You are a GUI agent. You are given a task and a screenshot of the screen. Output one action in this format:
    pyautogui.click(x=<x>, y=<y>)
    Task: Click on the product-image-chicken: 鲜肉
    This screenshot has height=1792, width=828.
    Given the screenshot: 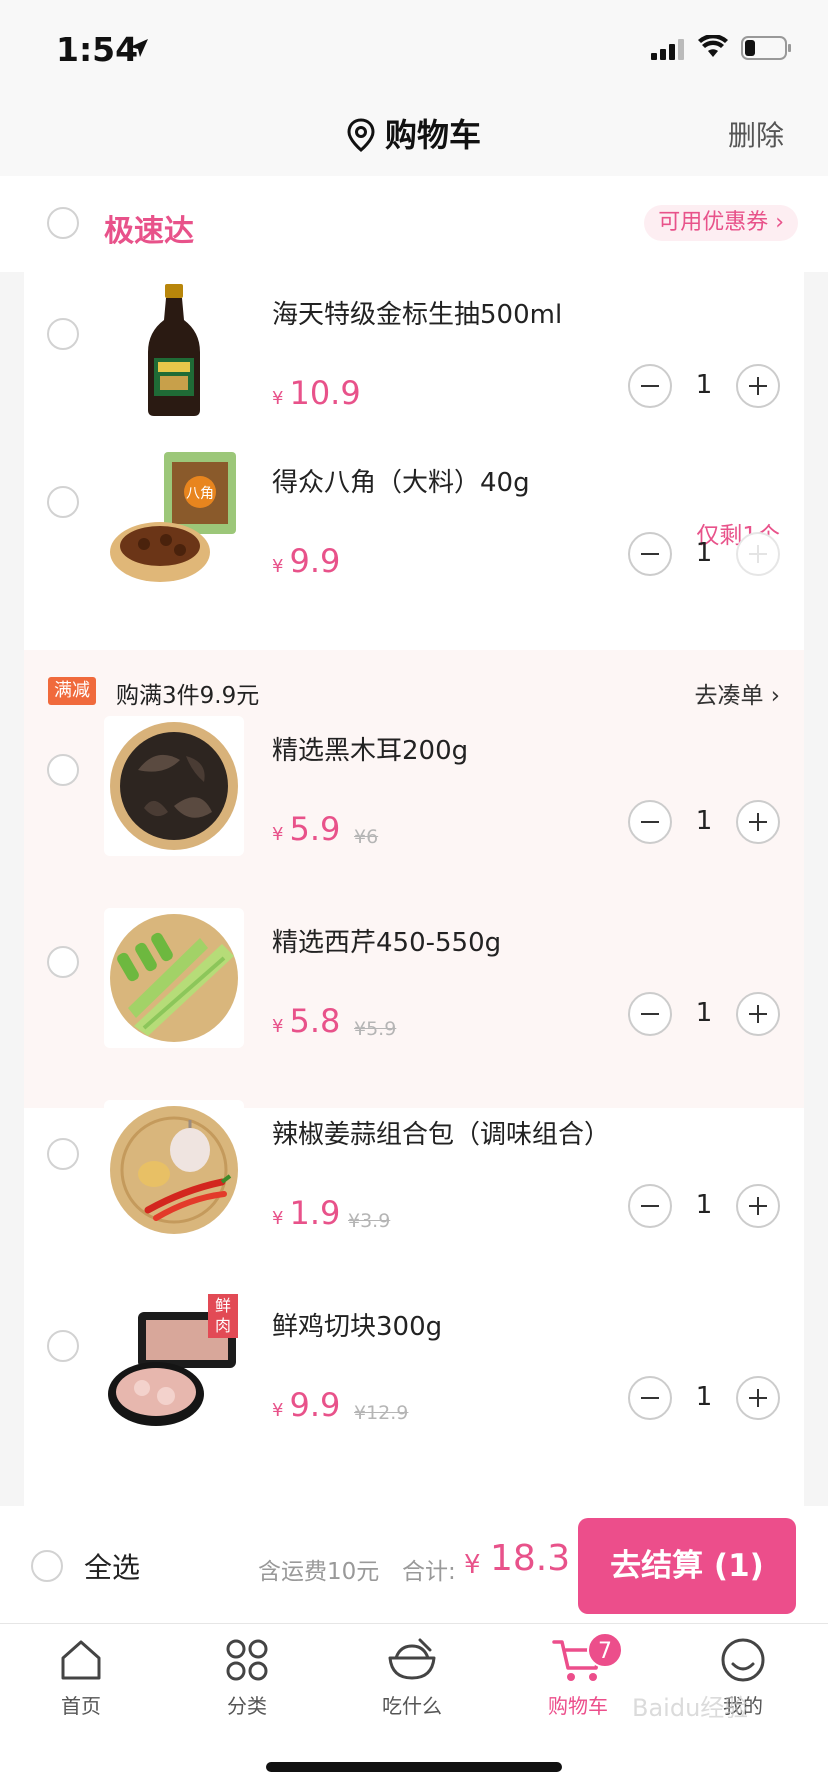 What is the action you would take?
    pyautogui.click(x=174, y=1362)
    